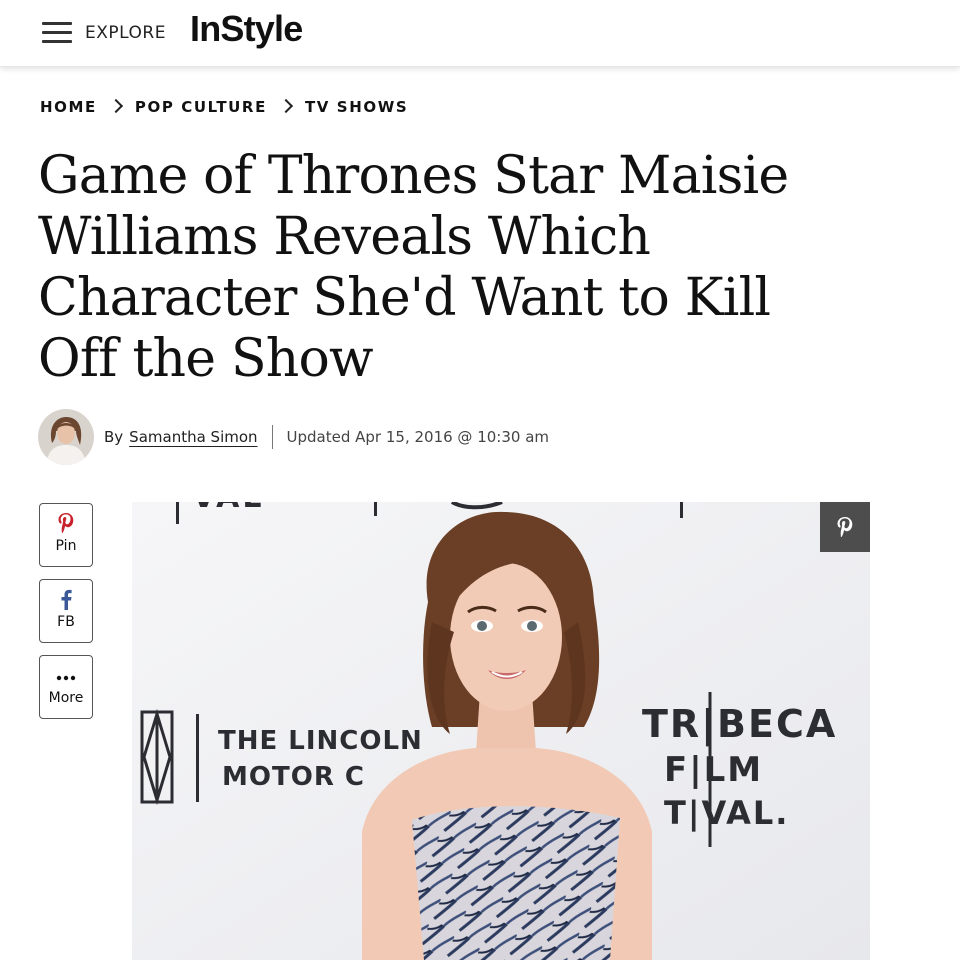  What do you see at coordinates (66, 611) in the screenshot?
I see `facebook-share-button: FB` at bounding box center [66, 611].